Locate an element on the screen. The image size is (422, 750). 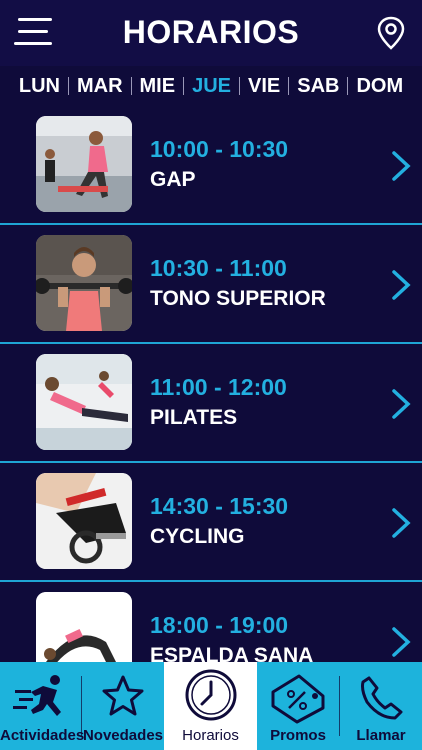
class-name: PILATES is located at coordinates (194, 417).